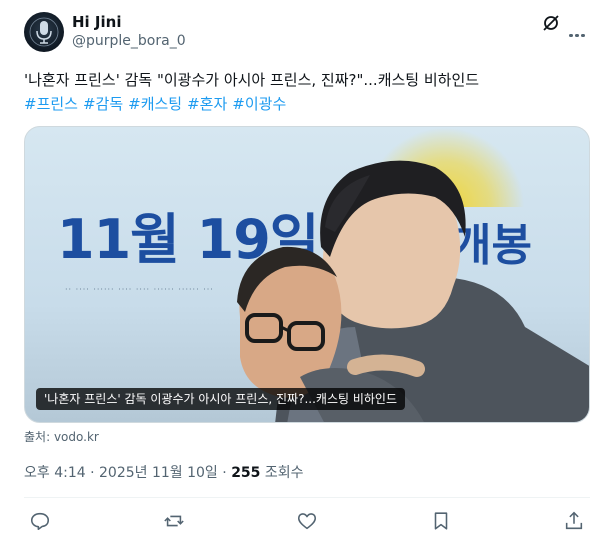 This screenshot has width=598, height=546. I want to click on more-icon, so click(579, 29).